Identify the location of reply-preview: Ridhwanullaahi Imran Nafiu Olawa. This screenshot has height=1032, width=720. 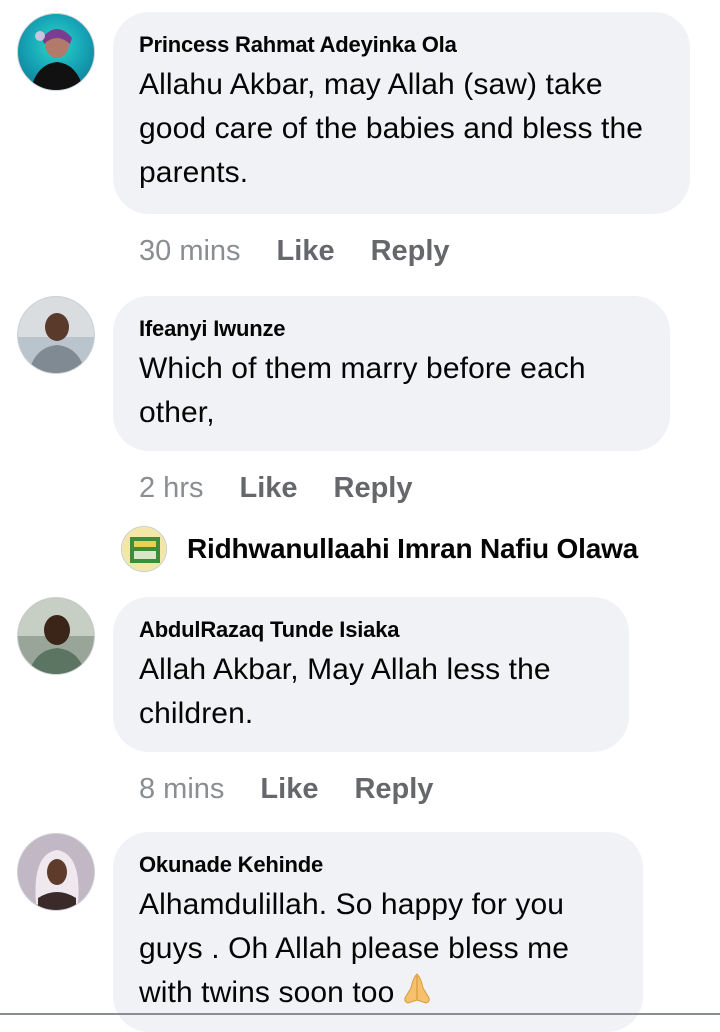
(379, 549).